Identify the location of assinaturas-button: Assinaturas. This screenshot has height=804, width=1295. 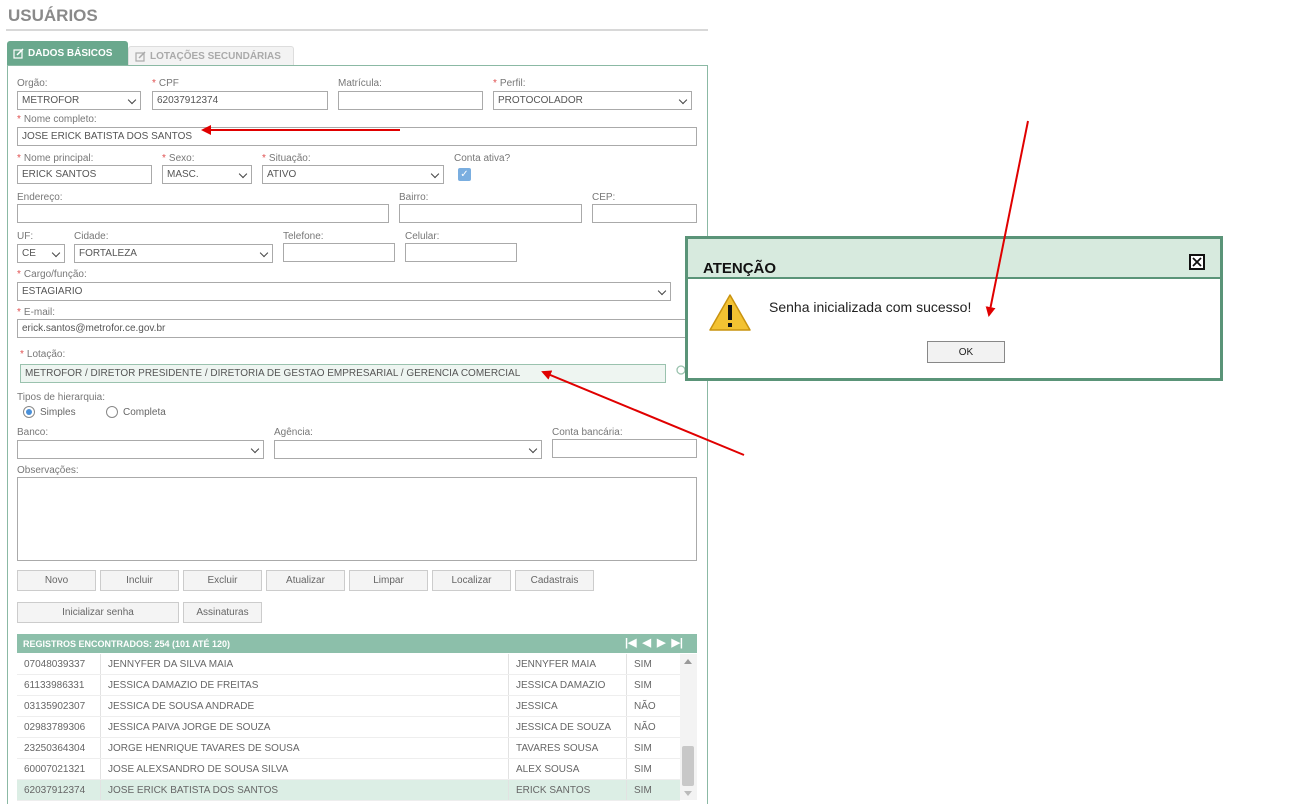
(222, 612).